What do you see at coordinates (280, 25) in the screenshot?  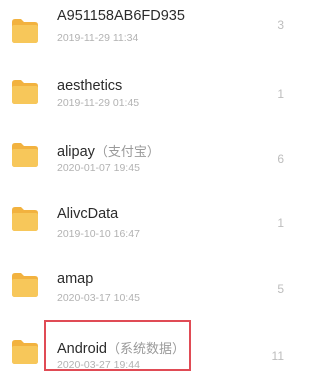 I see `folder-item-count: 3` at bounding box center [280, 25].